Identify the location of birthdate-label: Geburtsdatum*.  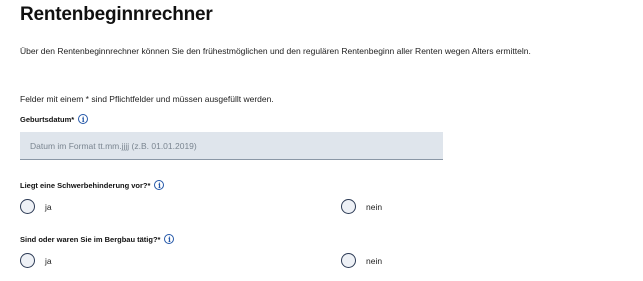
(47, 119).